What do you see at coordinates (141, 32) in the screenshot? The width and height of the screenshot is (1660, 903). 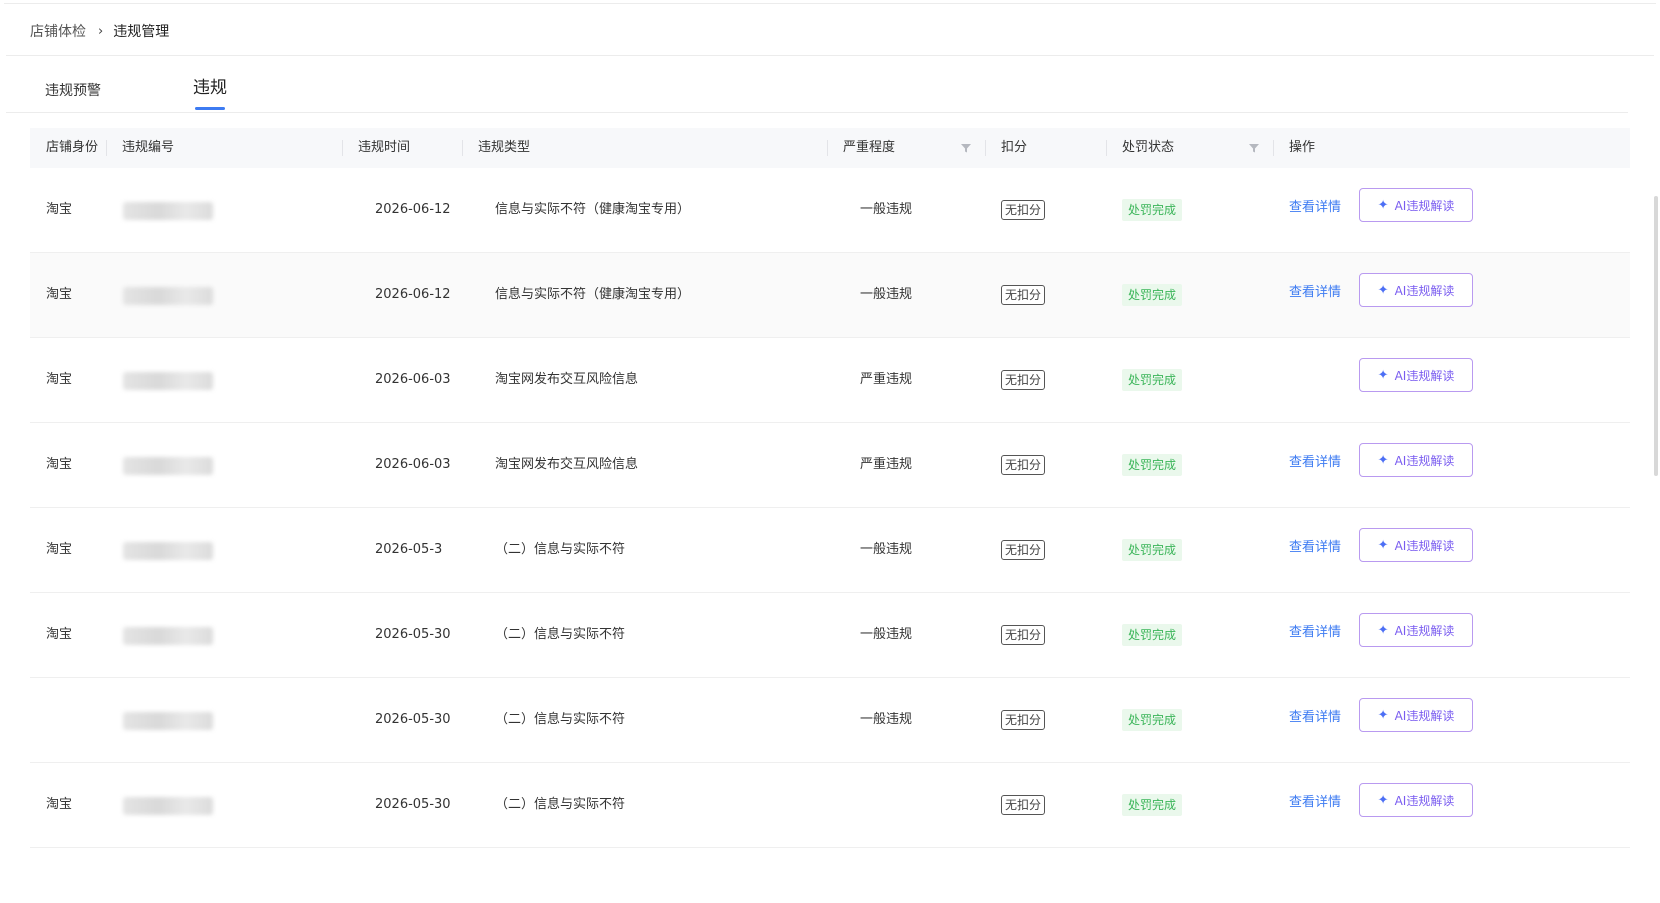 I see `breadcrumb-current: 违规管理` at bounding box center [141, 32].